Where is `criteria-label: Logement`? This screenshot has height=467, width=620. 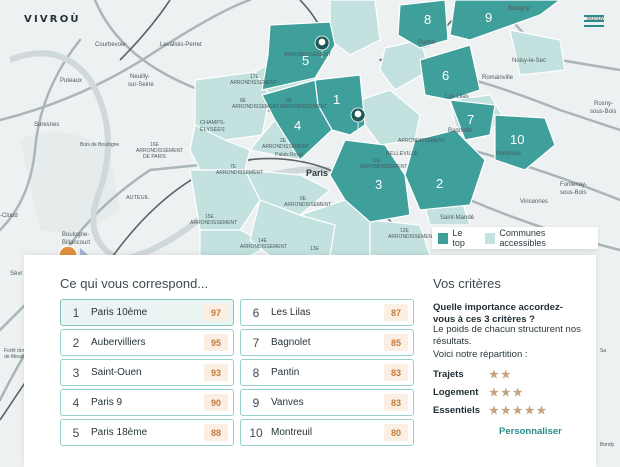
criteria-label: Logement is located at coordinates (456, 392).